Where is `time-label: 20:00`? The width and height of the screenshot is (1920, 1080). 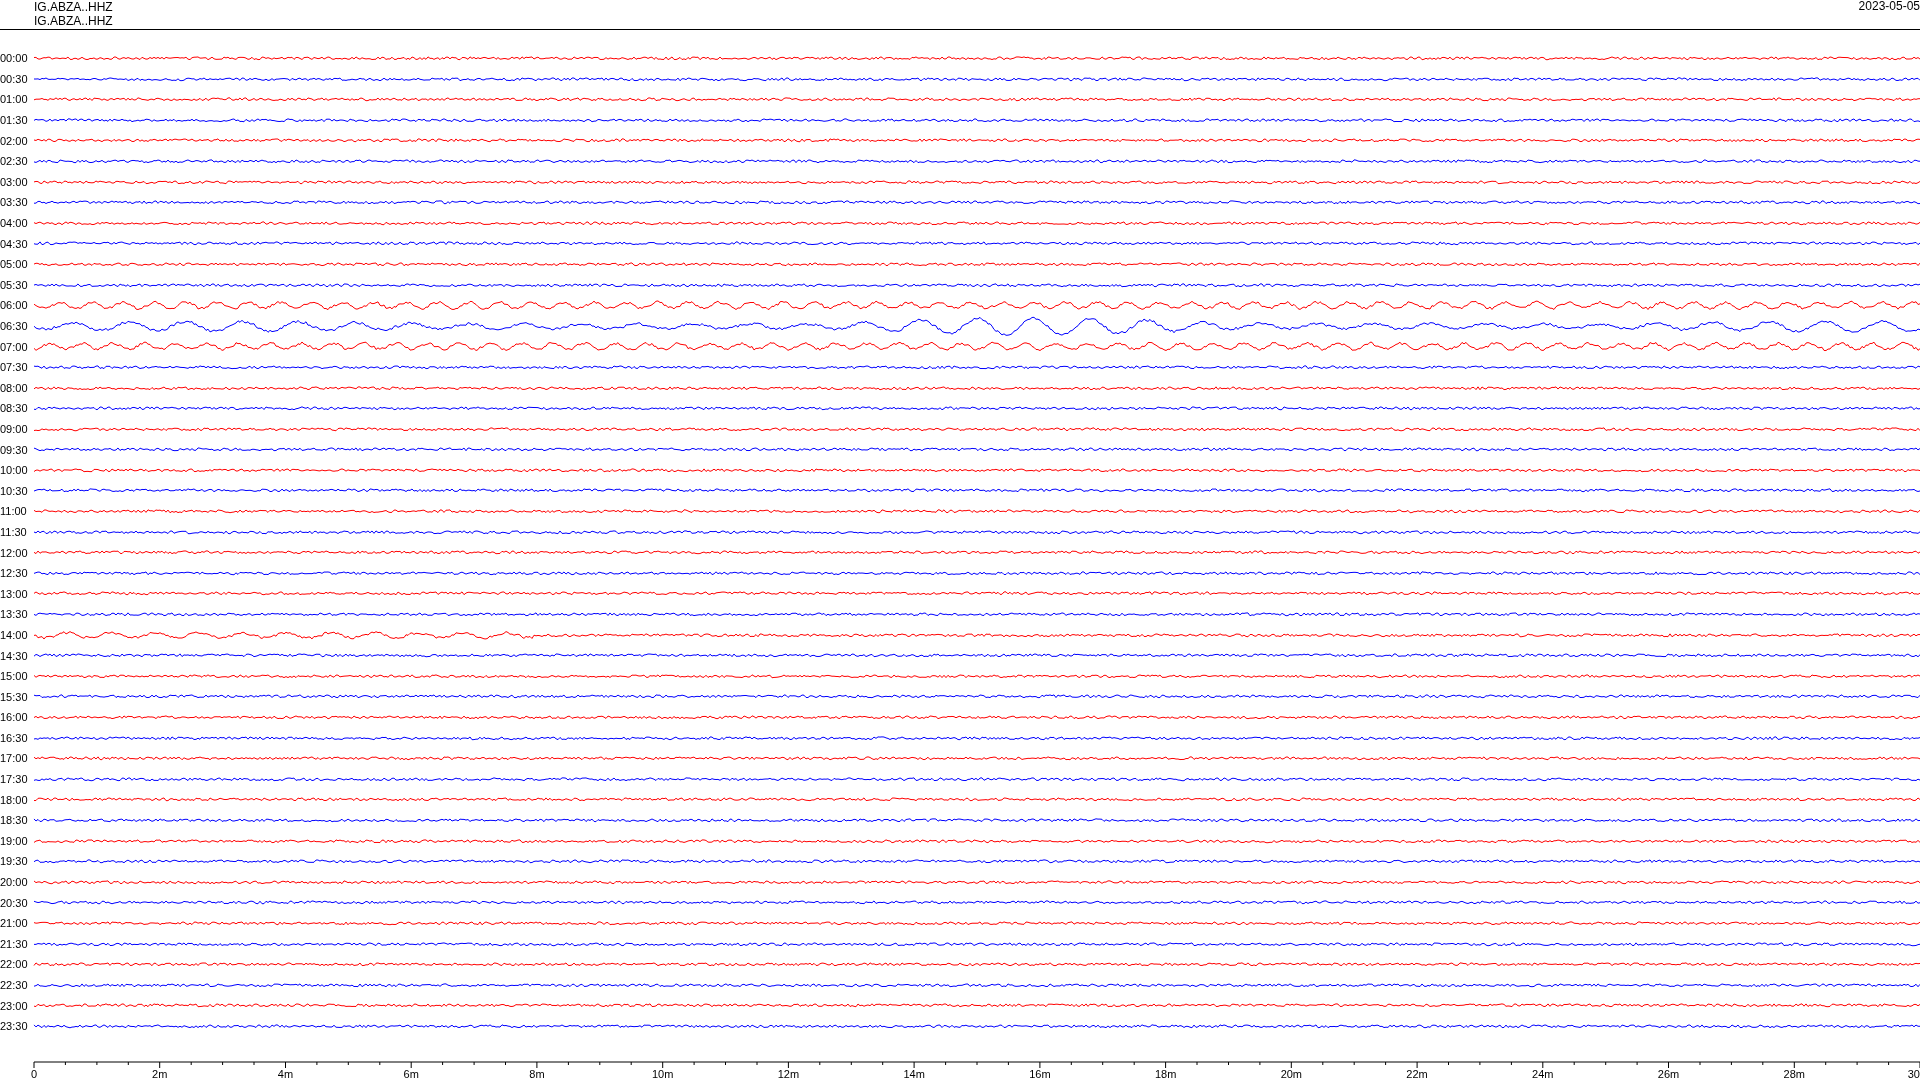 time-label: 20:00 is located at coordinates (14, 882).